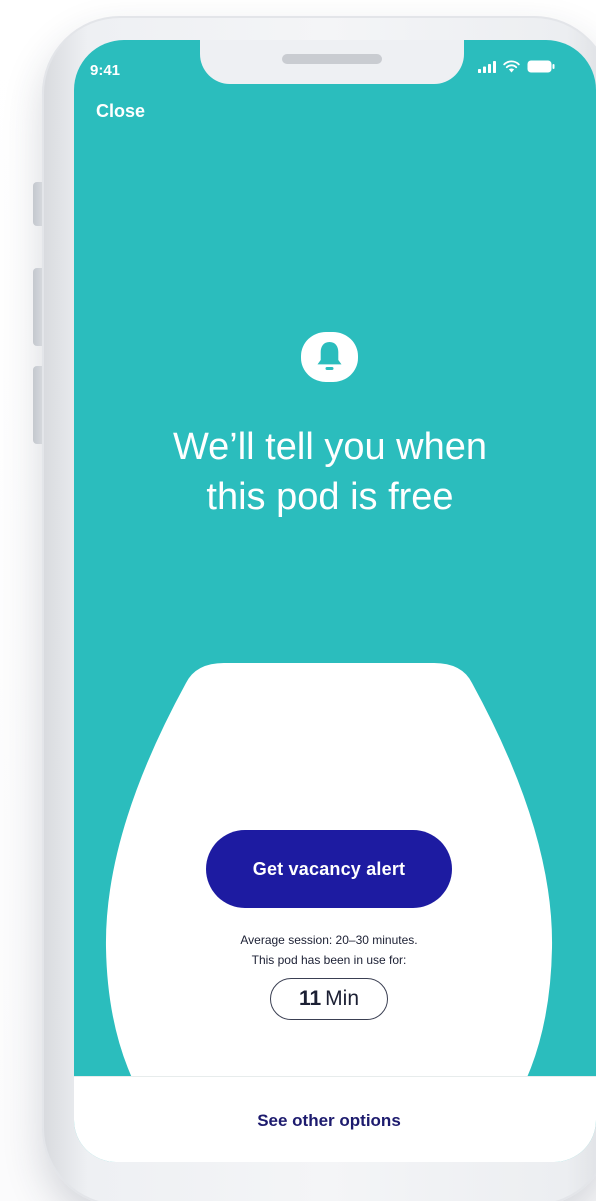  Describe the element at coordinates (332, 59) in the screenshot. I see `speaker-grille` at that location.